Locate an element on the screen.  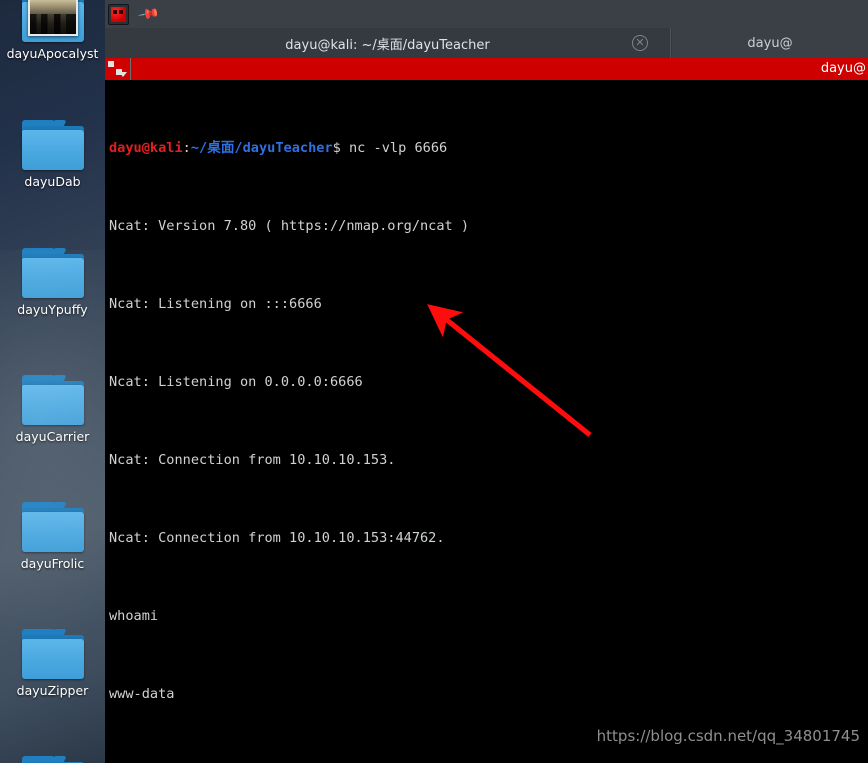
desktop-icon-label: dayuCarrier is located at coordinates (52, 436).